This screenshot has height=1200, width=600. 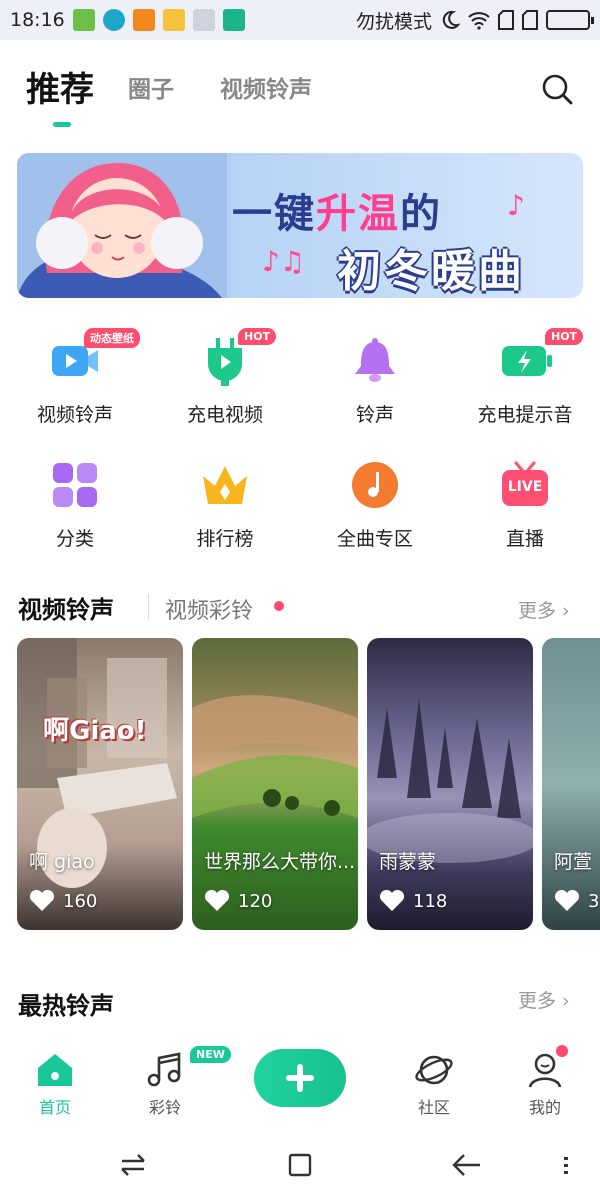 What do you see at coordinates (375, 361) in the screenshot?
I see `bell-icon` at bounding box center [375, 361].